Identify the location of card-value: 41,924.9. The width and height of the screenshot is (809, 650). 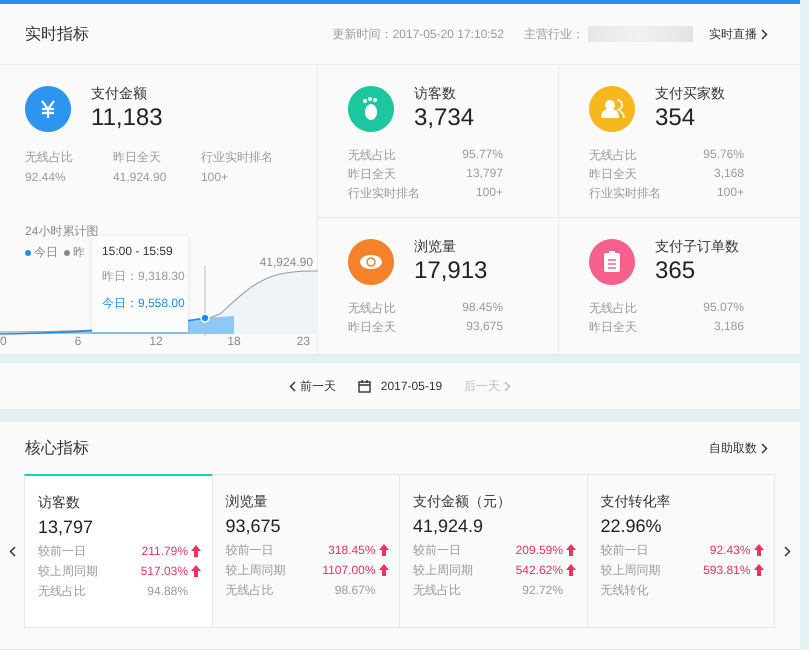
(448, 526).